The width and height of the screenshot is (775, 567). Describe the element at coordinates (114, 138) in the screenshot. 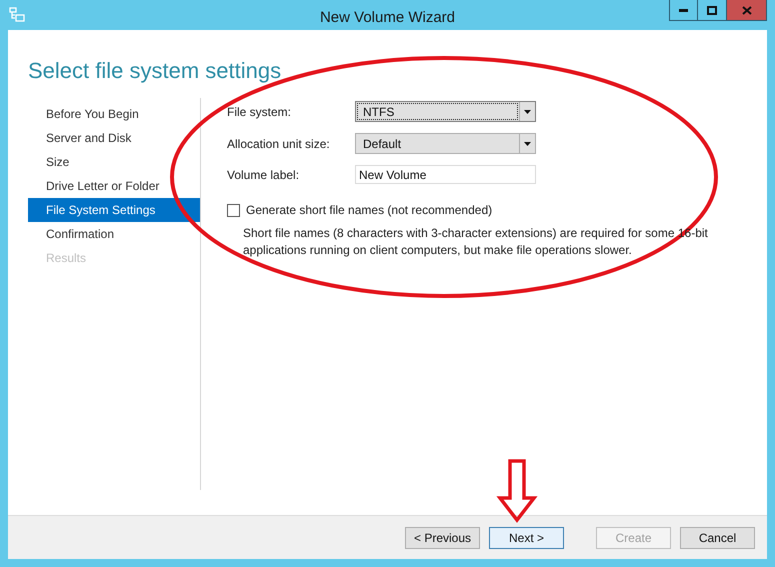

I see `wizard-step: Server and Disk` at that location.